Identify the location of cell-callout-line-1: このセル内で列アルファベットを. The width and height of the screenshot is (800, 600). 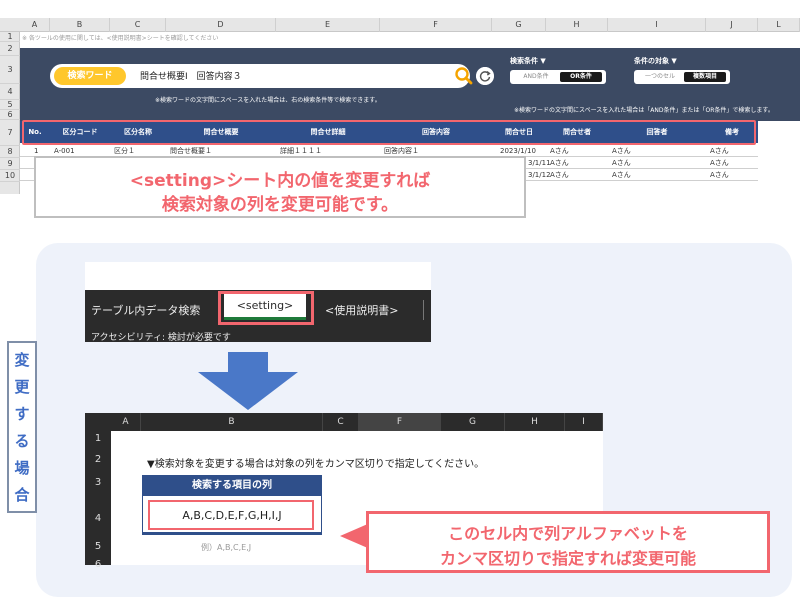
(568, 533).